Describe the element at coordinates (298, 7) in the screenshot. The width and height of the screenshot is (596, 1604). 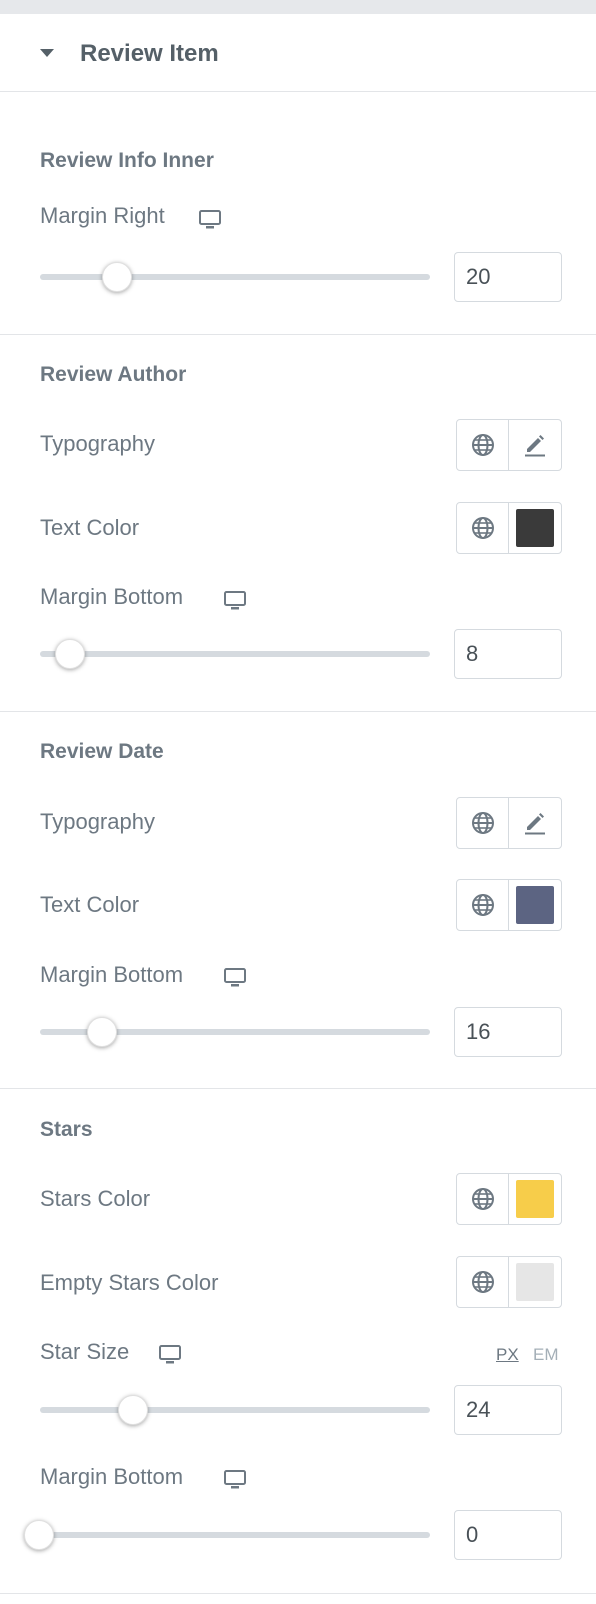
I see `top-bar` at that location.